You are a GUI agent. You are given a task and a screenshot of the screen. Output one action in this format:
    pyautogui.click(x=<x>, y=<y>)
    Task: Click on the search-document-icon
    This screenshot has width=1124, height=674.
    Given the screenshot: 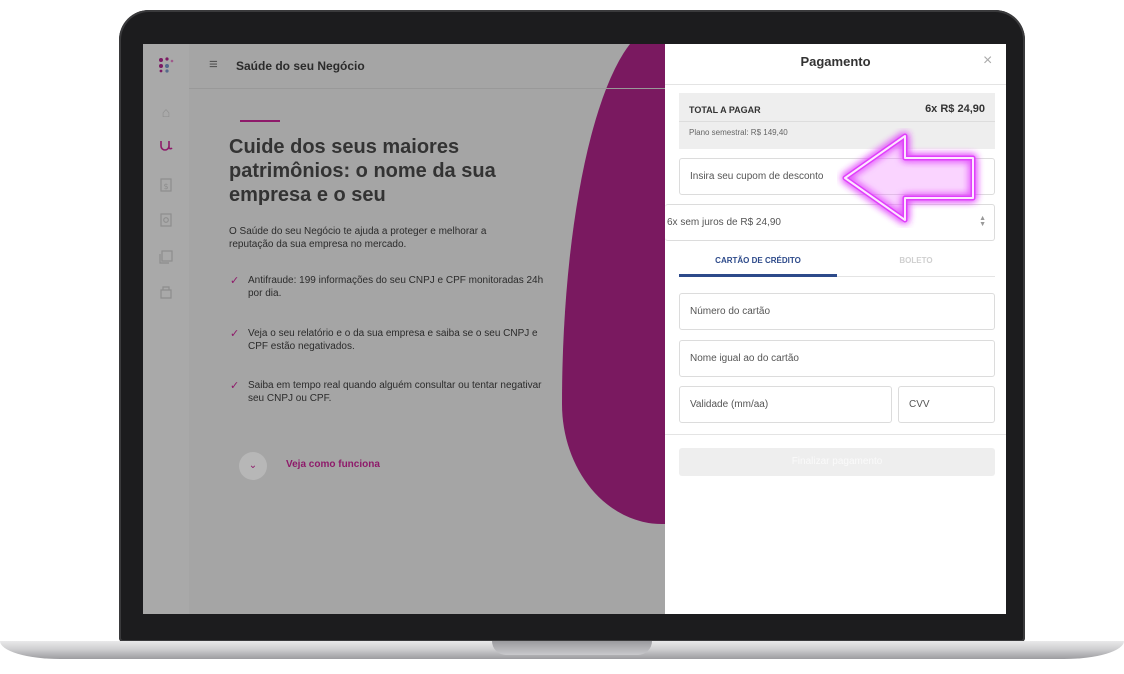 What is the action you would take?
    pyautogui.click(x=166, y=220)
    